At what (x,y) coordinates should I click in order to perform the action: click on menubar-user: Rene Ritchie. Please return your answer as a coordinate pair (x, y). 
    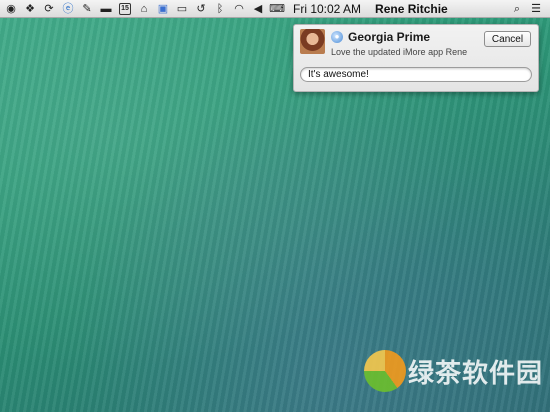
    Looking at the image, I should click on (411, 9).